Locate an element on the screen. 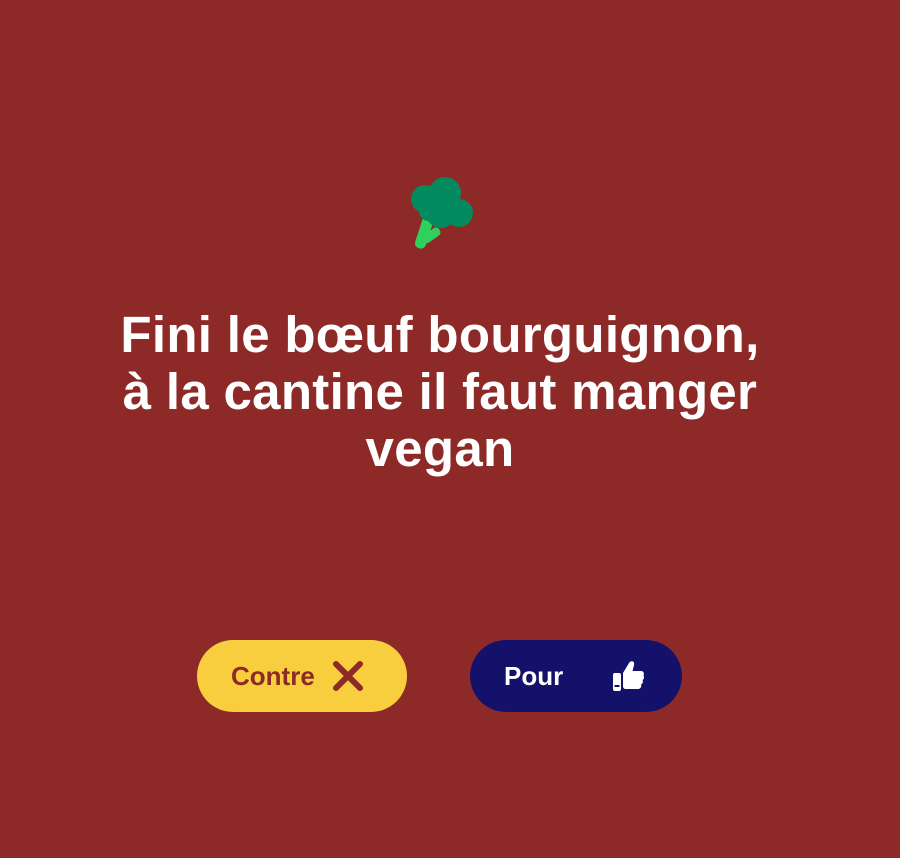 This screenshot has height=858, width=900. contre-button-label: Contre is located at coordinates (273, 675).